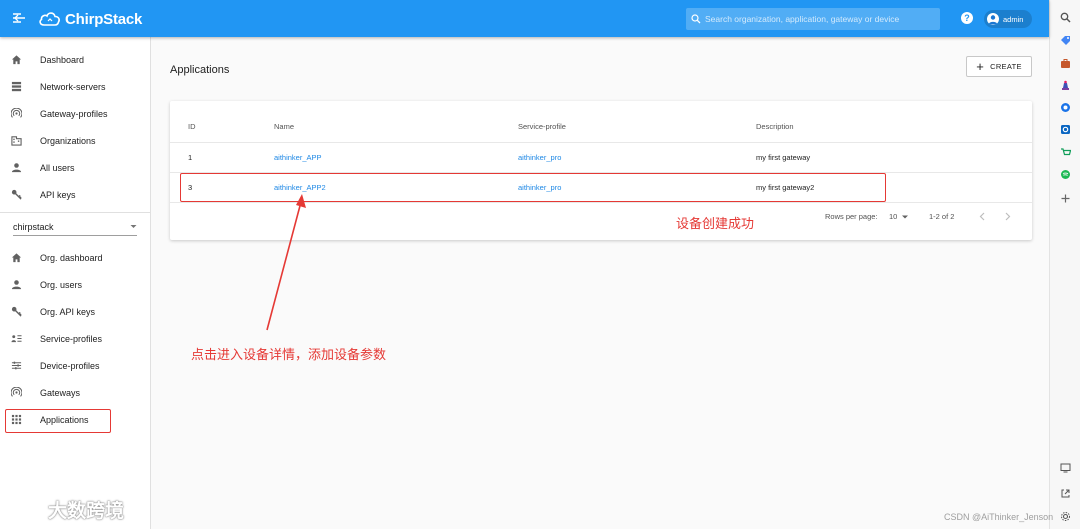 The height and width of the screenshot is (529, 1080). I want to click on sidebar-item-label: Org. dashboard, so click(71, 257).